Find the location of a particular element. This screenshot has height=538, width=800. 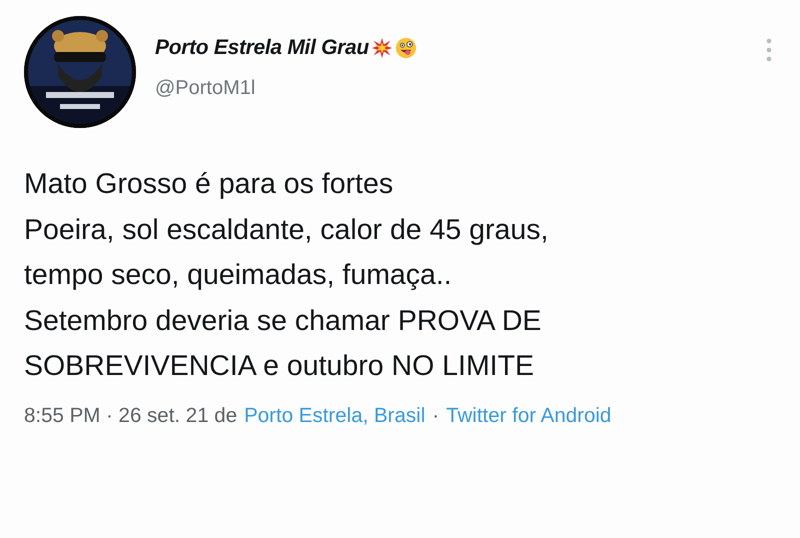

explosion-icon is located at coordinates (381, 48).